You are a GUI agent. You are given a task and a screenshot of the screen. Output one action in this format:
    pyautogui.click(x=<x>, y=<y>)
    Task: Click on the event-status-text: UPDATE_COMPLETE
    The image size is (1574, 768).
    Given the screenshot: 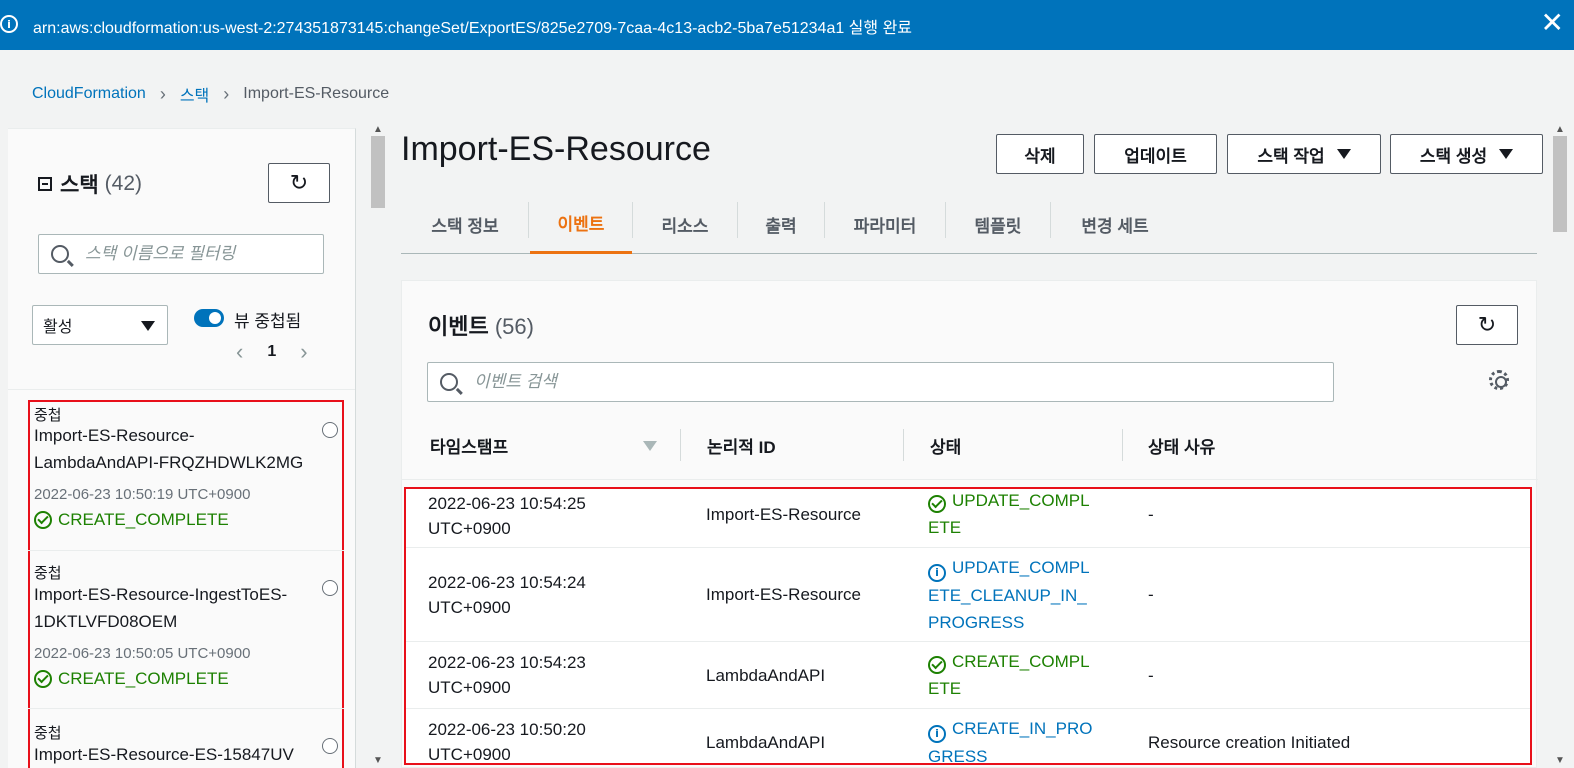 What is the action you would take?
    pyautogui.click(x=1009, y=514)
    